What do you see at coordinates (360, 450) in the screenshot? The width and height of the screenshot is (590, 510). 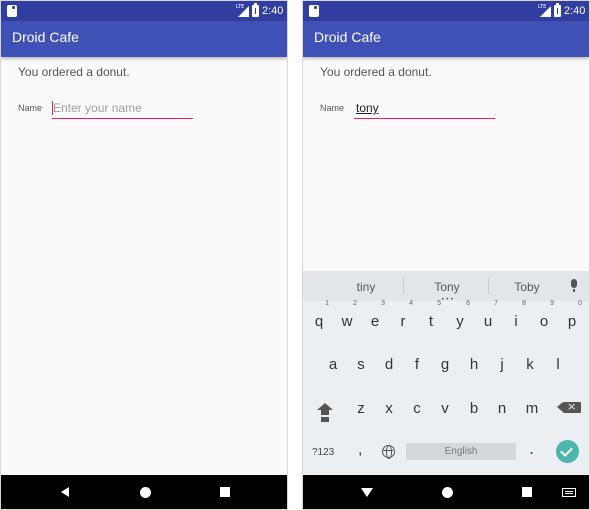 I see `comma-key: ,` at bounding box center [360, 450].